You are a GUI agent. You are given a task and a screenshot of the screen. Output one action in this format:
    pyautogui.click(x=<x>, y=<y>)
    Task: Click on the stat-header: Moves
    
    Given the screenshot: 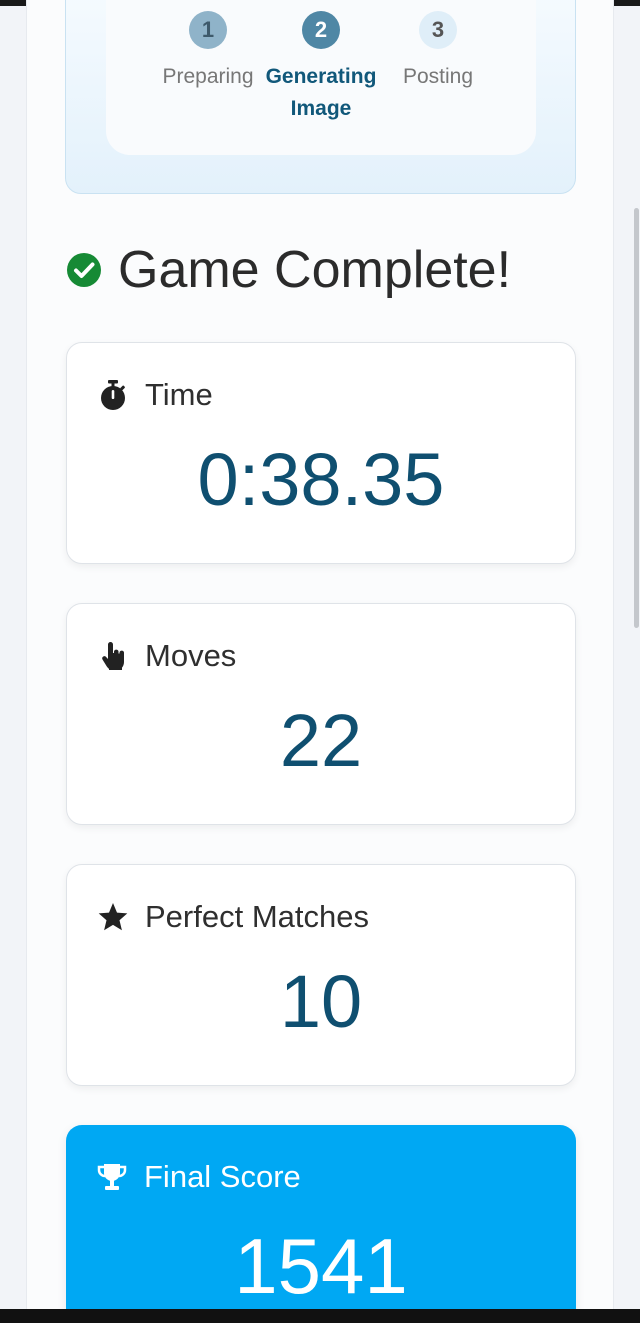 What is the action you would take?
    pyautogui.click(x=166, y=656)
    